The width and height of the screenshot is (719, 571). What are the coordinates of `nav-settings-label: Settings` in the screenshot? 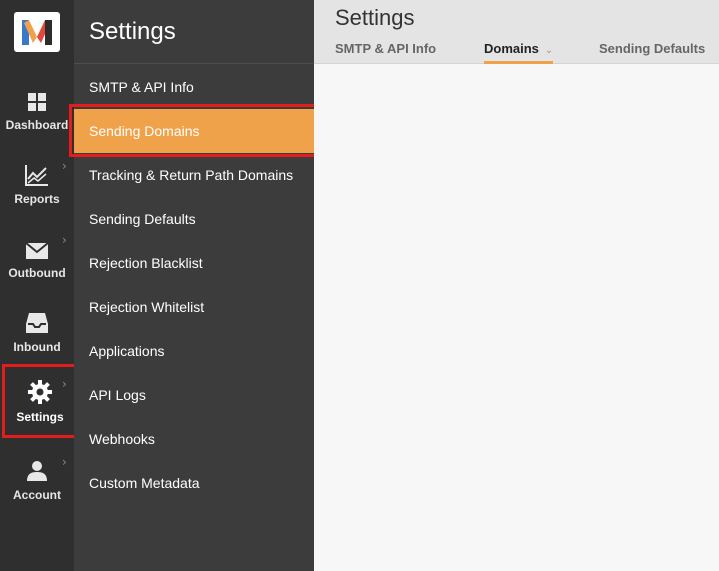 It's located at (40, 417).